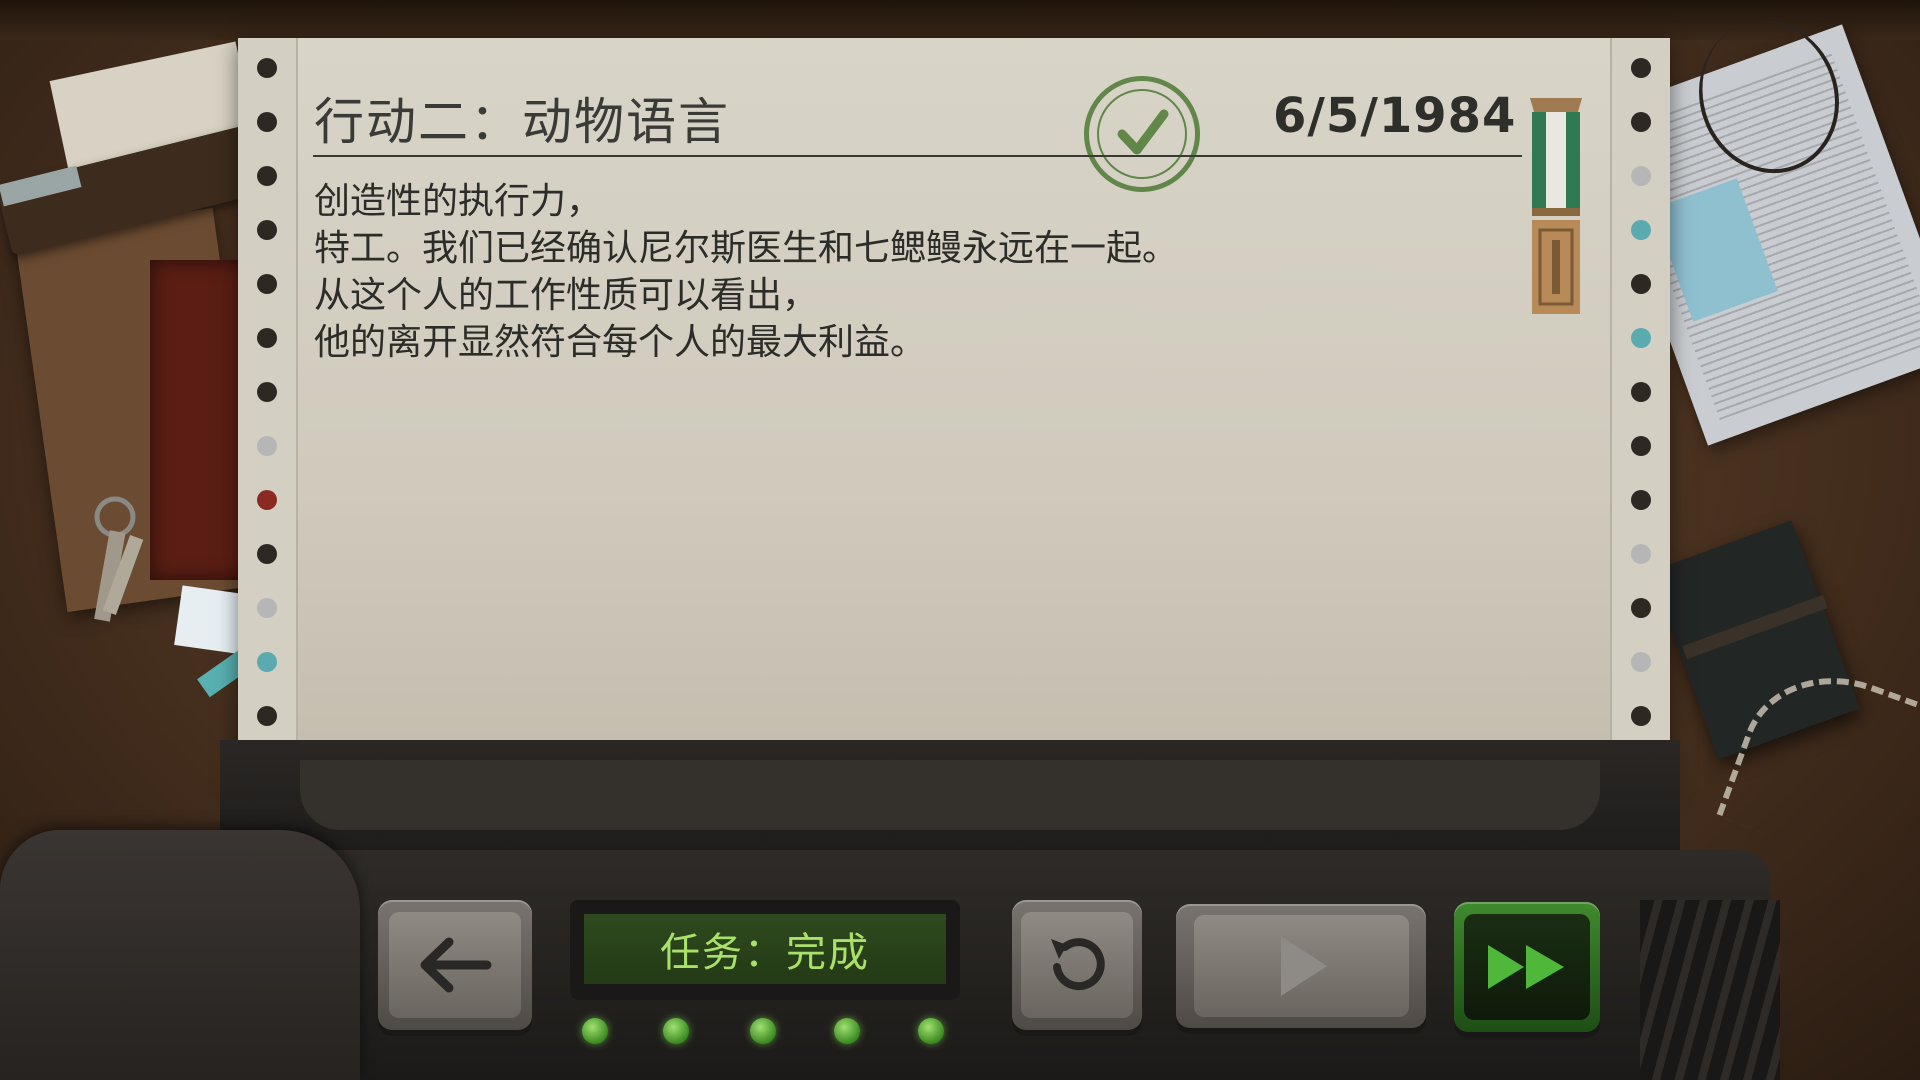  I want to click on restart-icon, so click(1077, 964).